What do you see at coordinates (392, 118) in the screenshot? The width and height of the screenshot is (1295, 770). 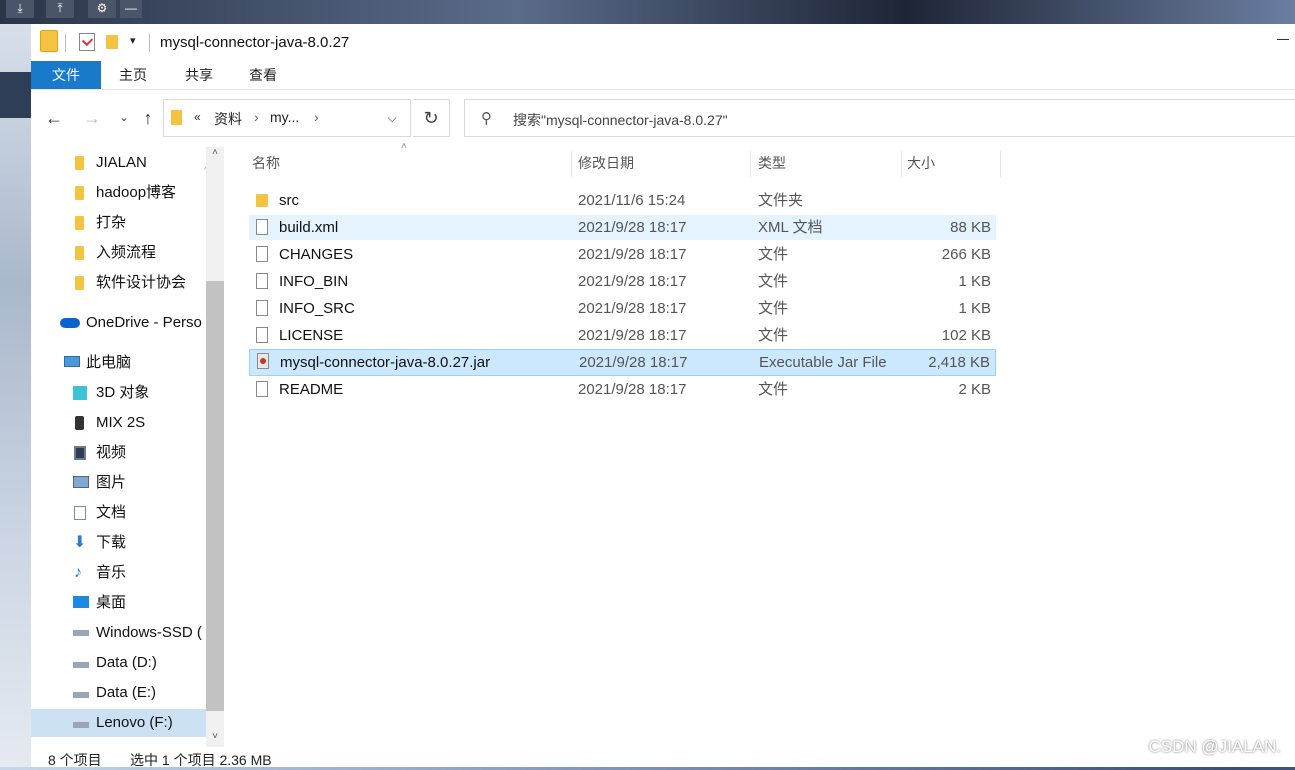 I see `chevron-down-icon: ⌵` at bounding box center [392, 118].